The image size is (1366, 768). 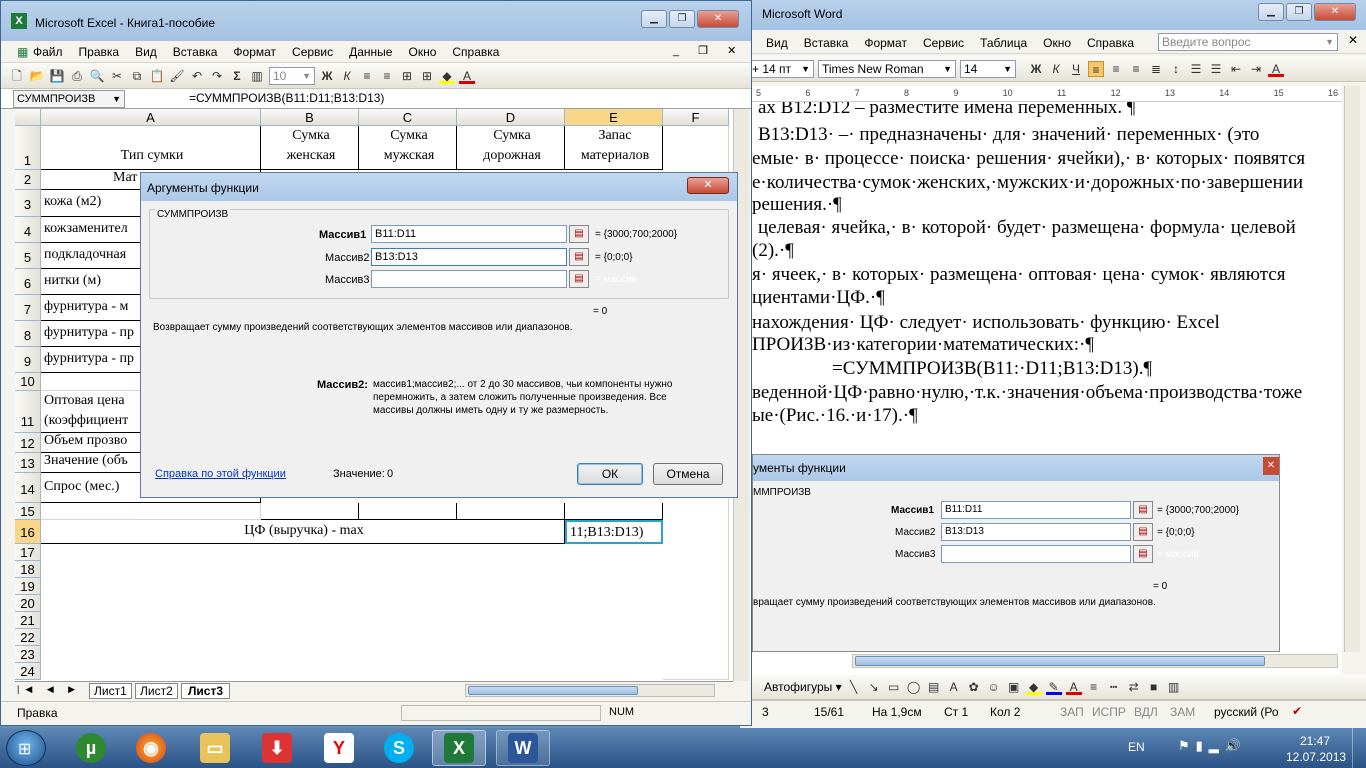 I want to click on ask-question-input: Введите вопрос ▼, so click(x=1248, y=42).